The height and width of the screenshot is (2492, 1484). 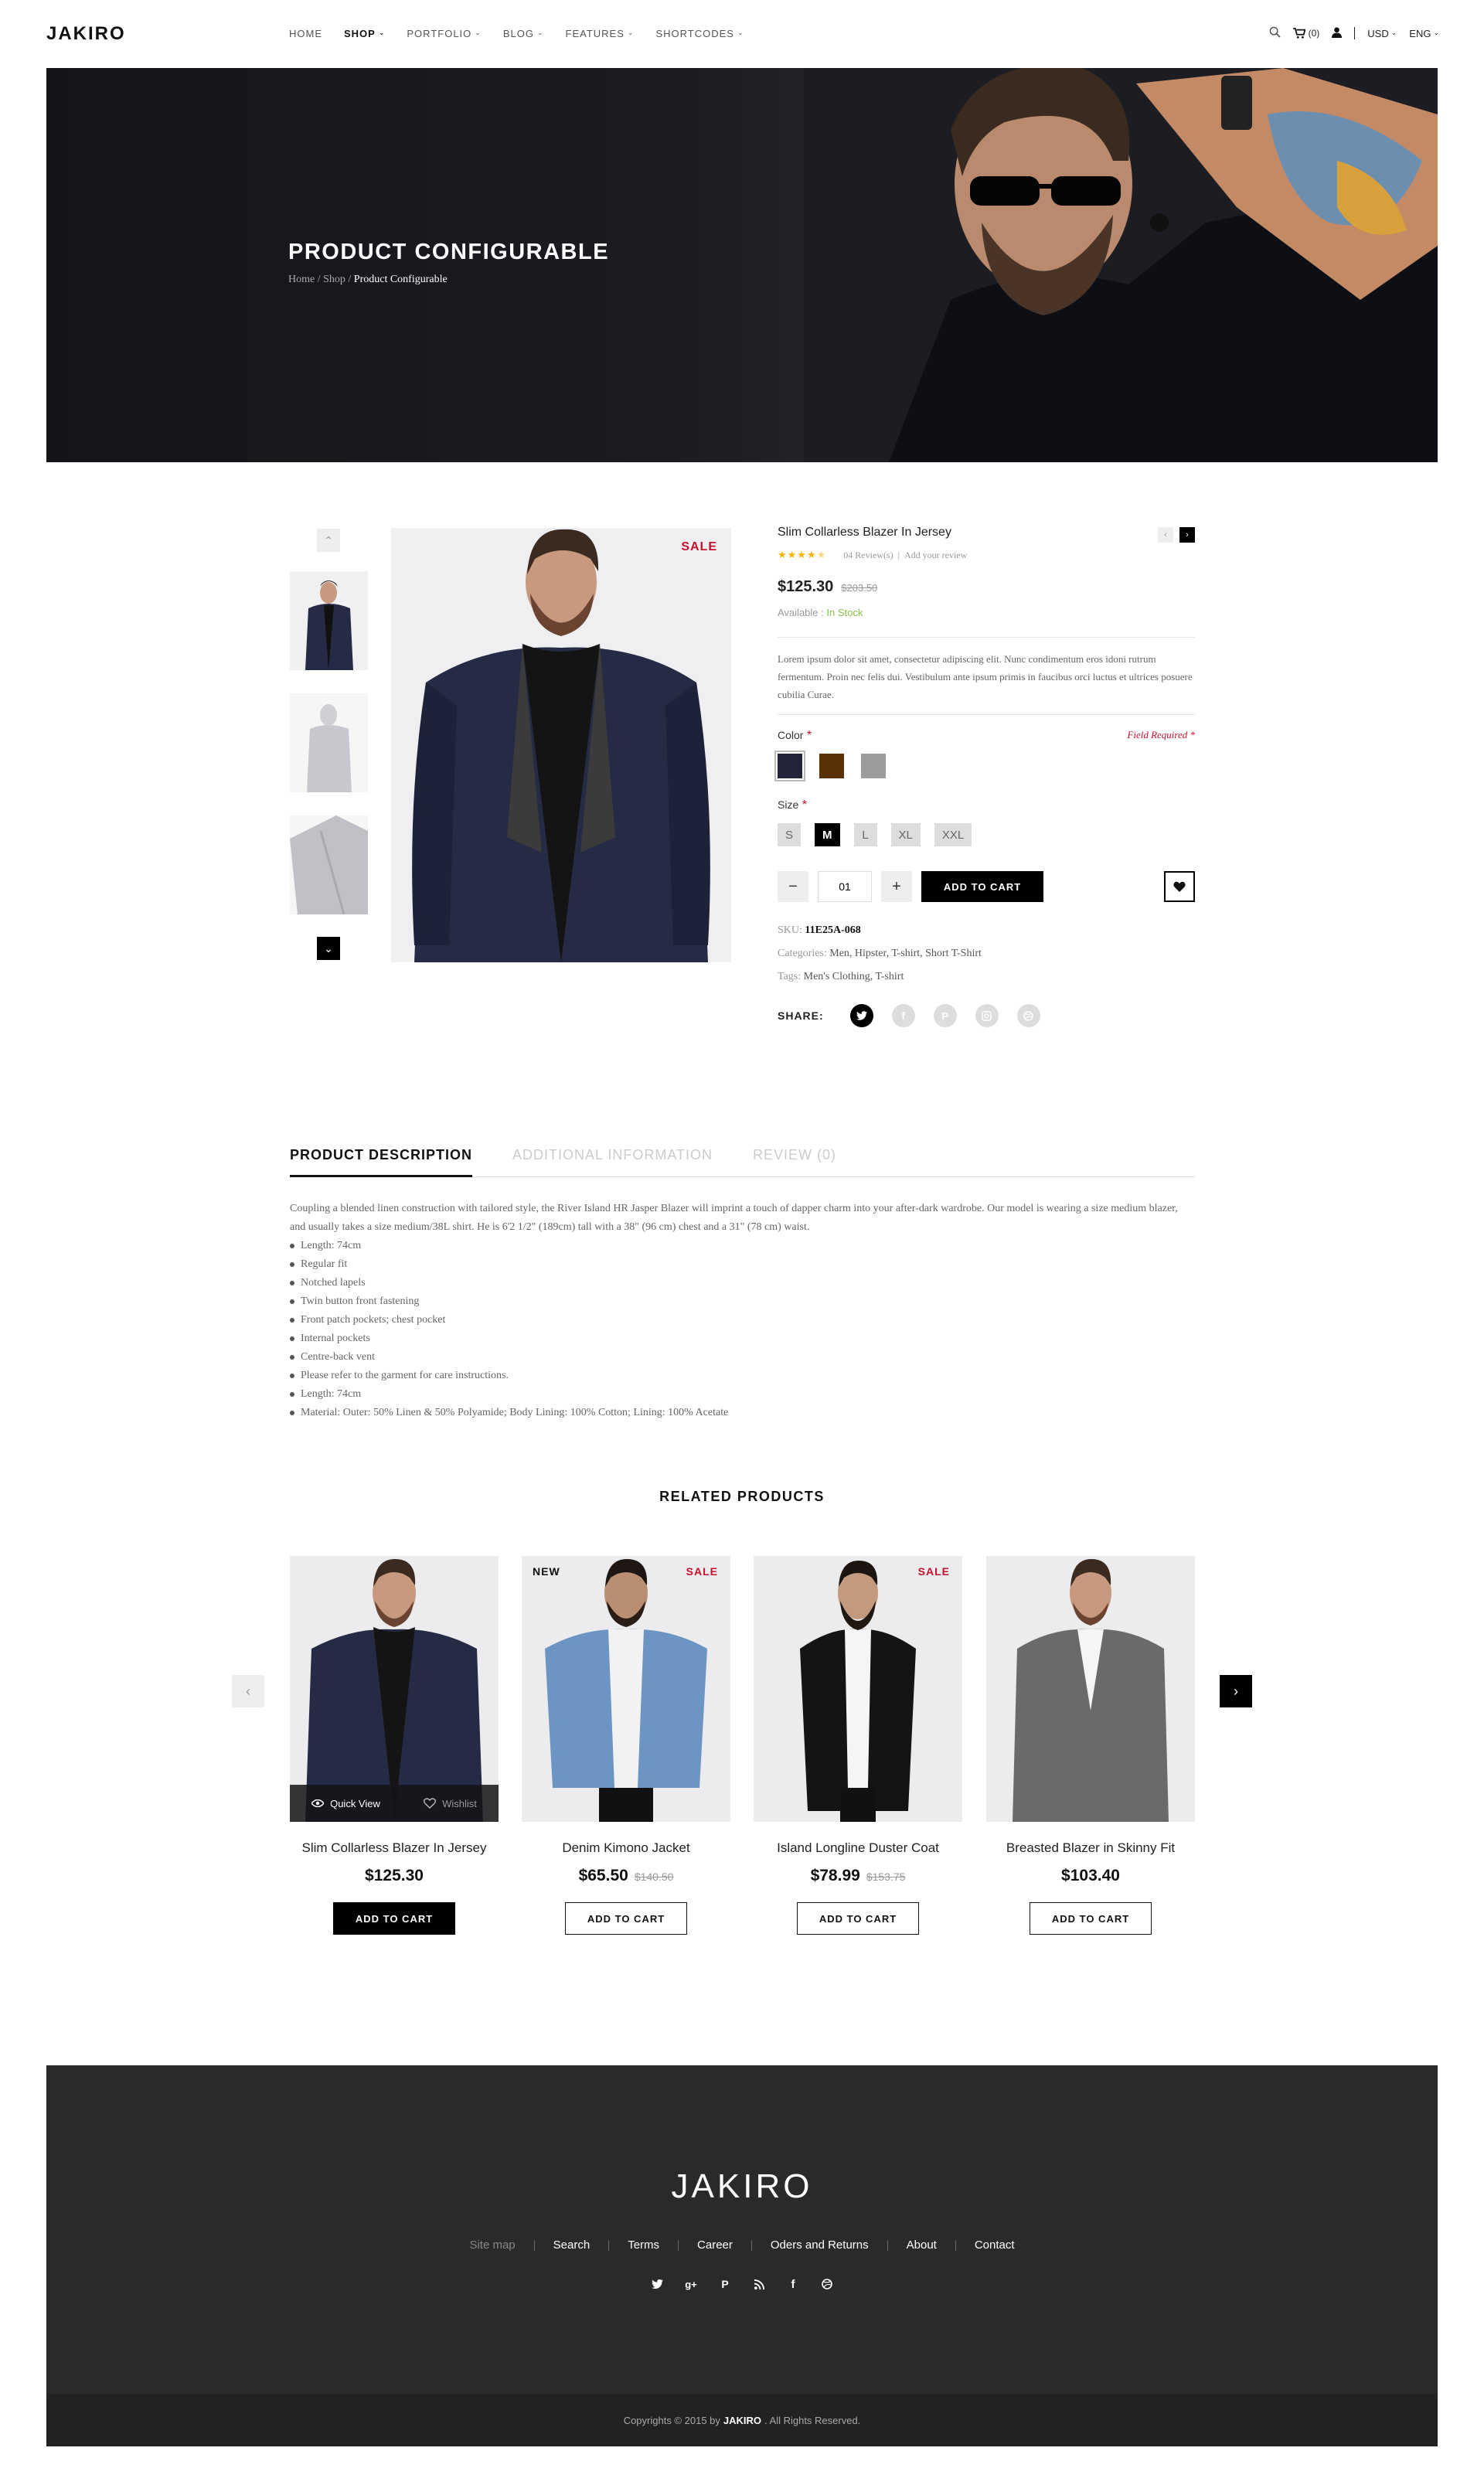 I want to click on cart-button: (0), so click(x=1305, y=33).